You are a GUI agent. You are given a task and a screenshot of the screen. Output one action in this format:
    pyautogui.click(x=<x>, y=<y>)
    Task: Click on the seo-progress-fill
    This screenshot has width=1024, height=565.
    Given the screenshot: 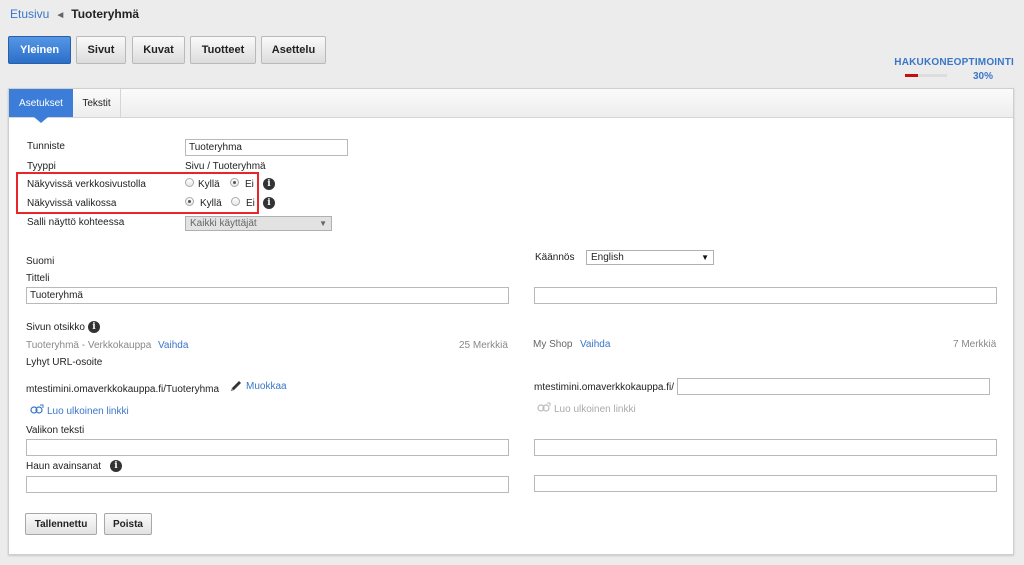 What is the action you would take?
    pyautogui.click(x=911, y=75)
    